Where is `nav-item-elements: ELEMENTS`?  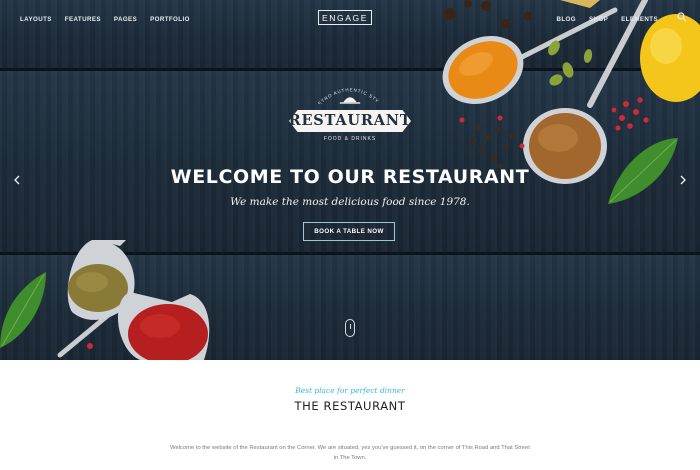 nav-item-elements: ELEMENTS is located at coordinates (639, 19).